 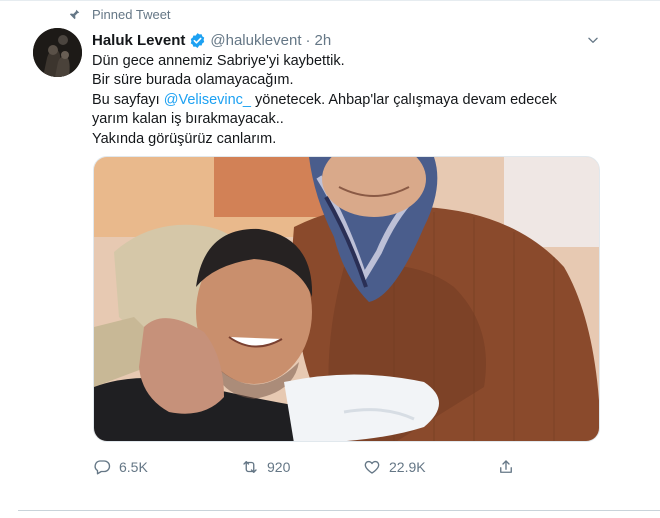 I want to click on like-button: 22.9K, so click(x=394, y=467).